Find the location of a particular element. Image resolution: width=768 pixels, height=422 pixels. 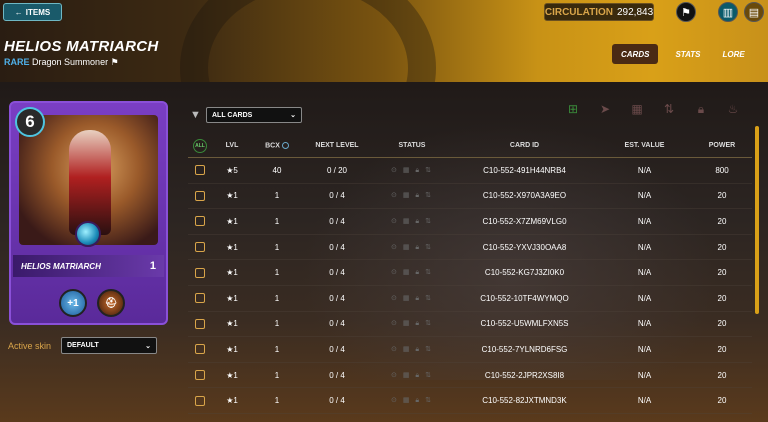

table-row: ★1 1 0 / 4 ⊙ ▦ 🔒︎ ⇅ C10-552-KG7J3ZI0K0 N/A 20 is located at coordinates (470, 273).